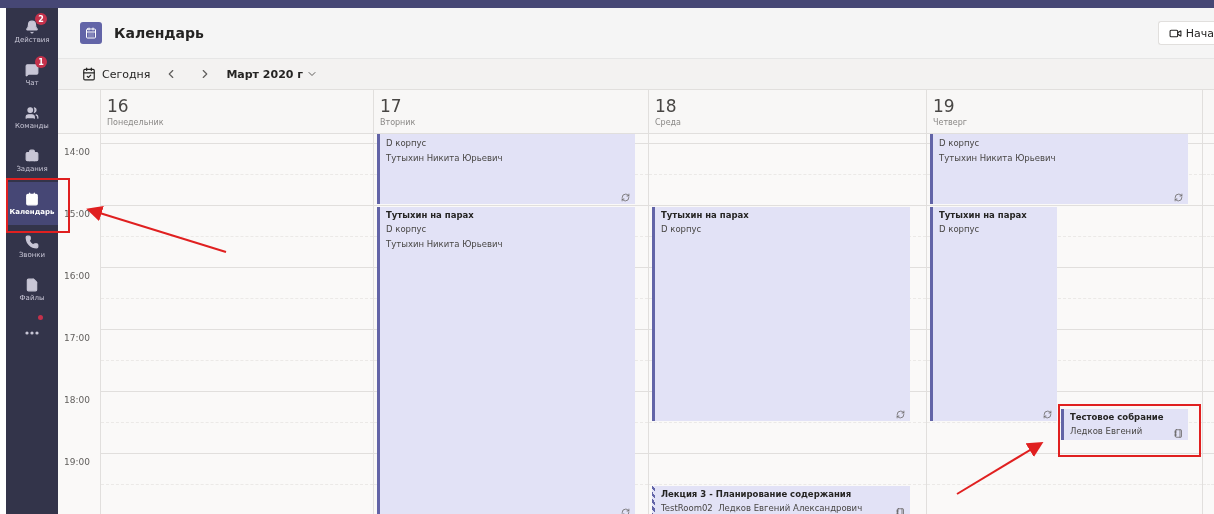 Image resolution: width=1214 pixels, height=514 pixels. I want to click on day-number: 16, so click(118, 106).